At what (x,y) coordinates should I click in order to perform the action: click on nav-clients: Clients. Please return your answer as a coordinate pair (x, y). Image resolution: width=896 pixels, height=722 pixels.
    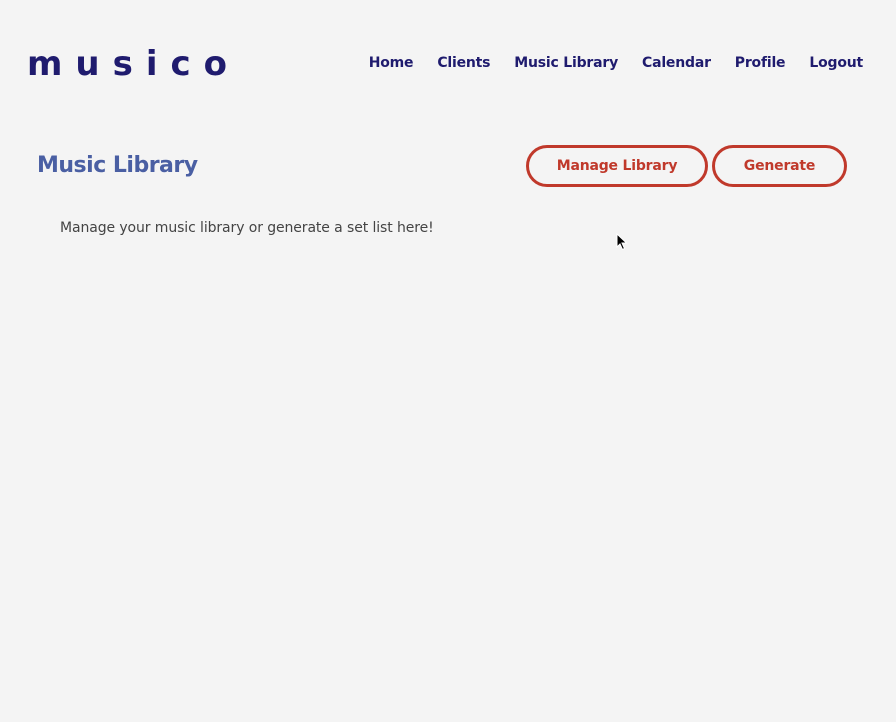
    Looking at the image, I should click on (463, 63).